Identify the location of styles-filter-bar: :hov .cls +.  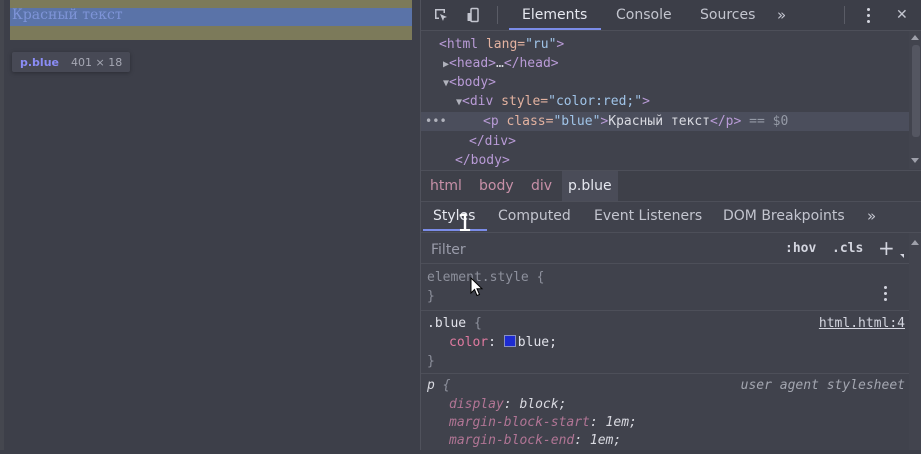
(665, 248).